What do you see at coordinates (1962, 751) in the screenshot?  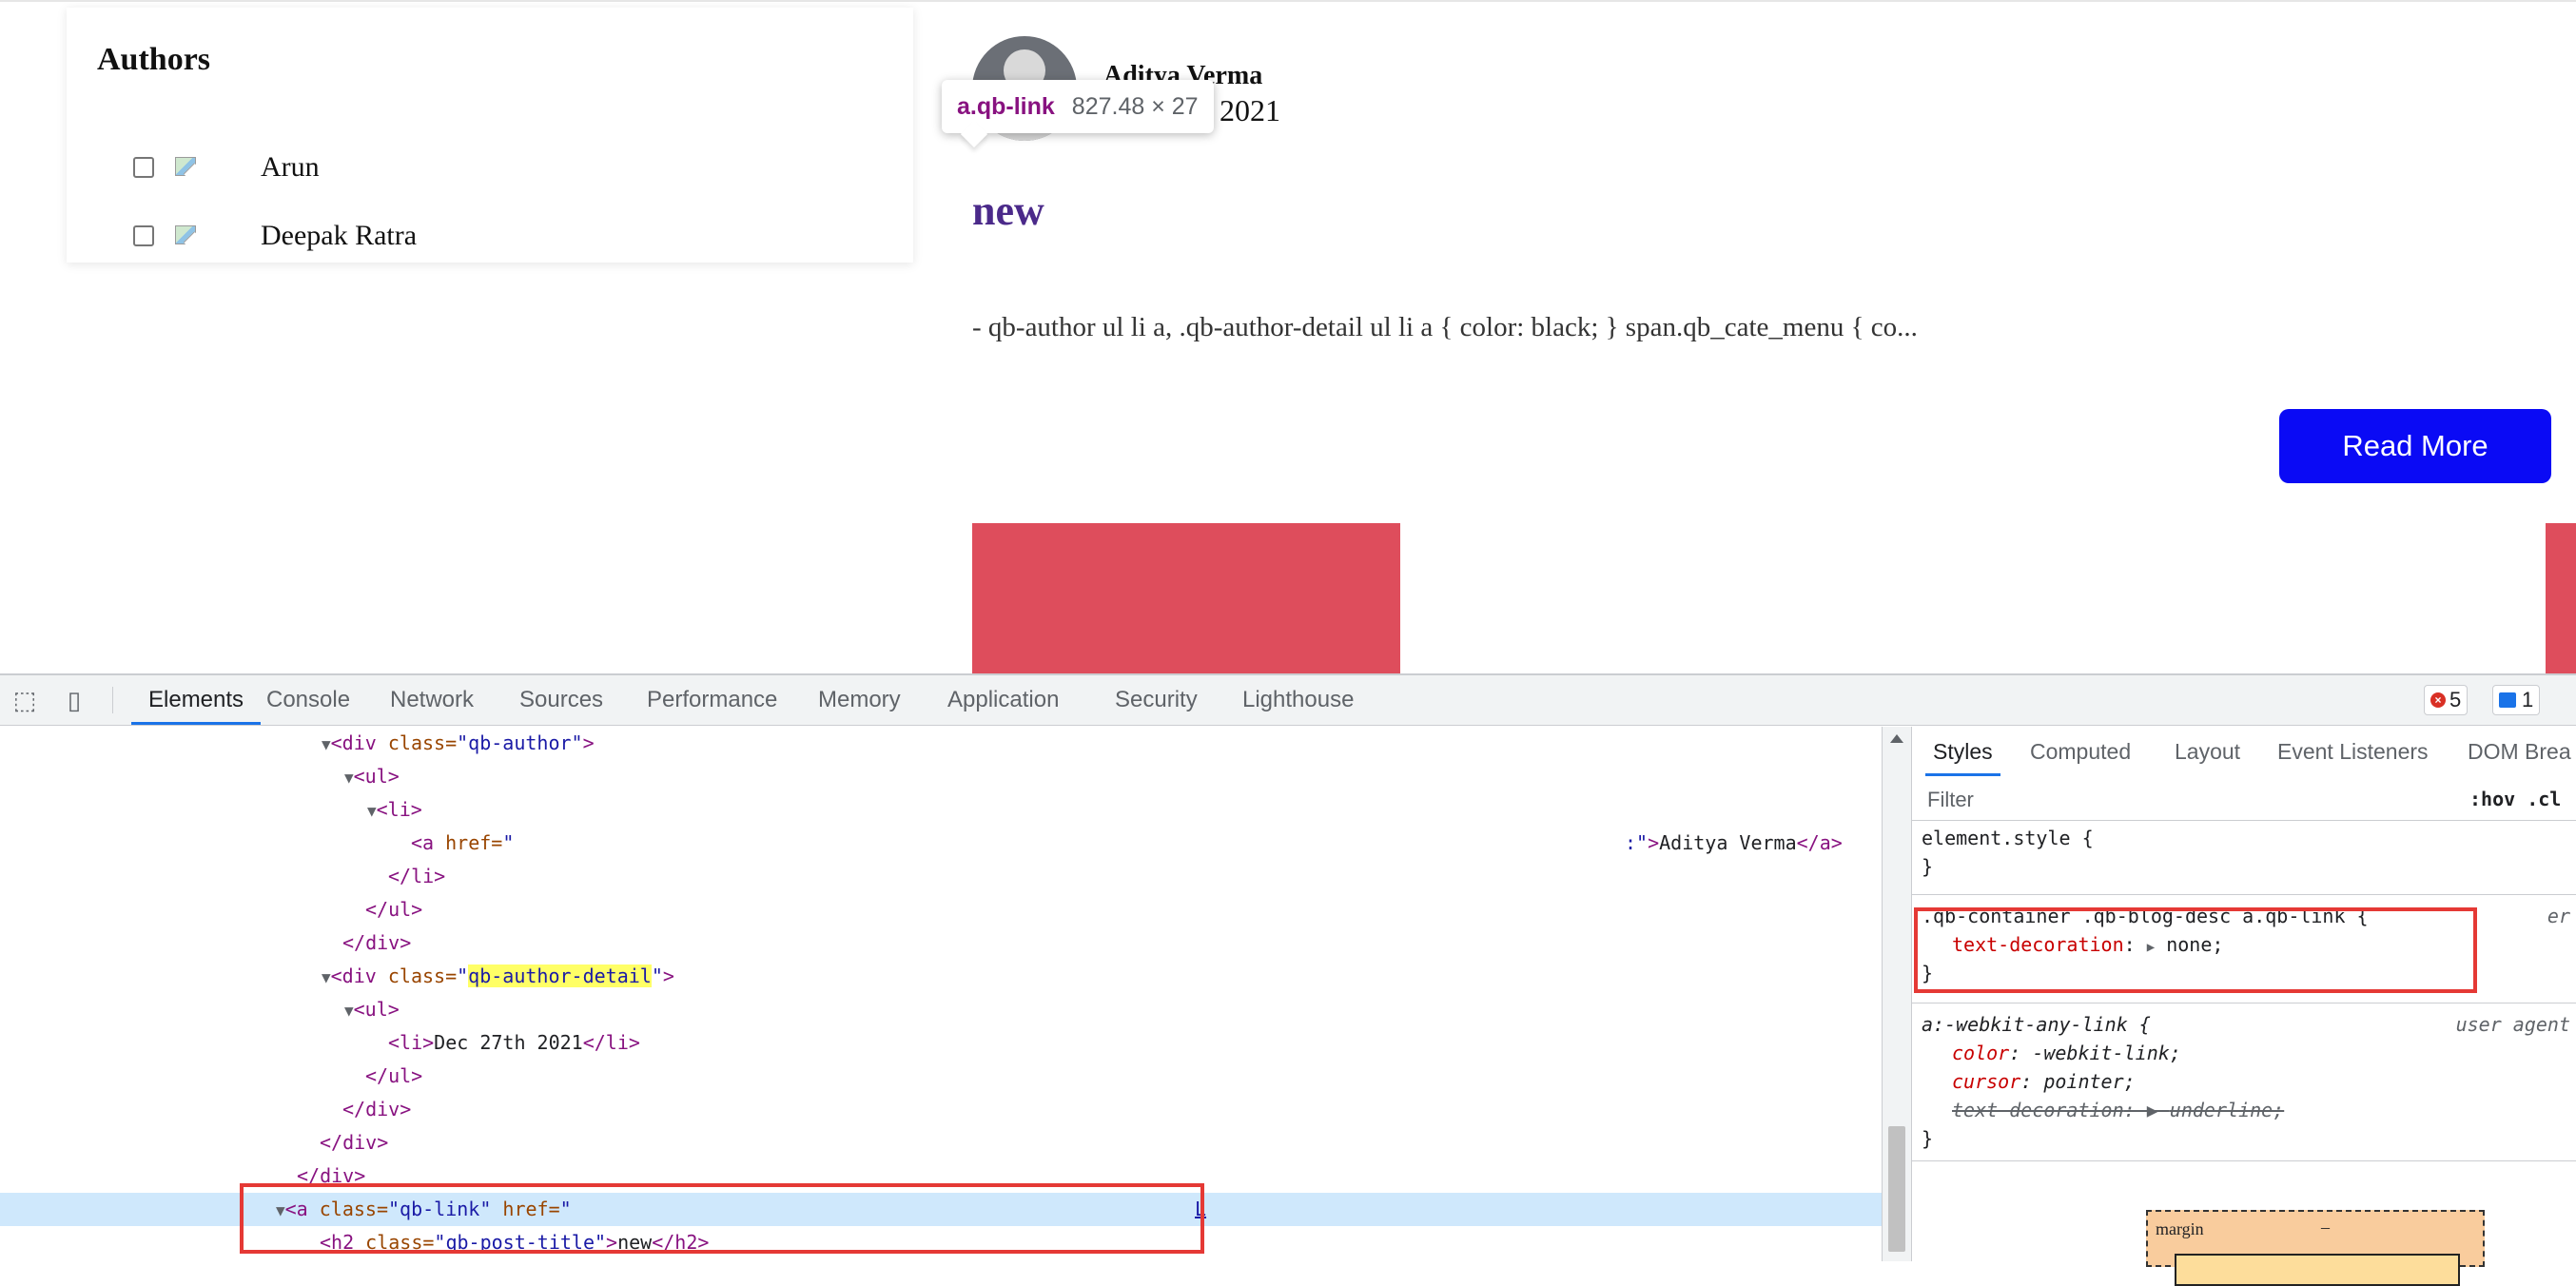 I see `tab-styles: Styles` at bounding box center [1962, 751].